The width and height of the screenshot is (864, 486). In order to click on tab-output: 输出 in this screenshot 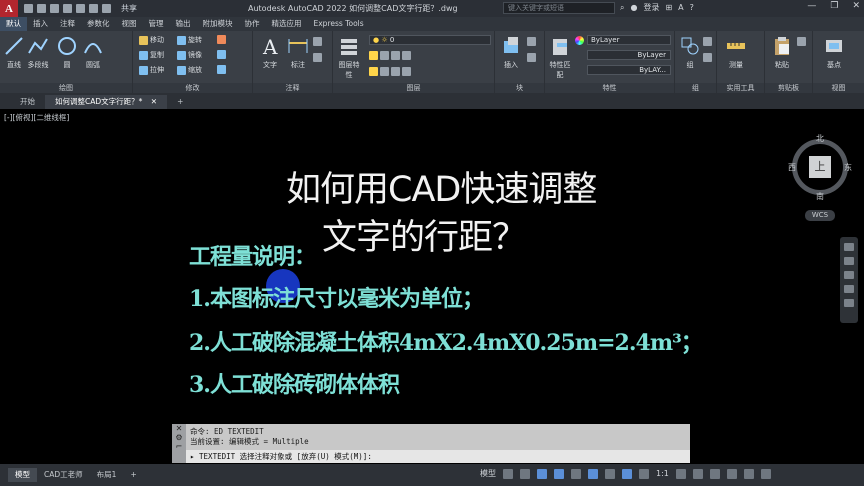, I will do `click(183, 24)`.